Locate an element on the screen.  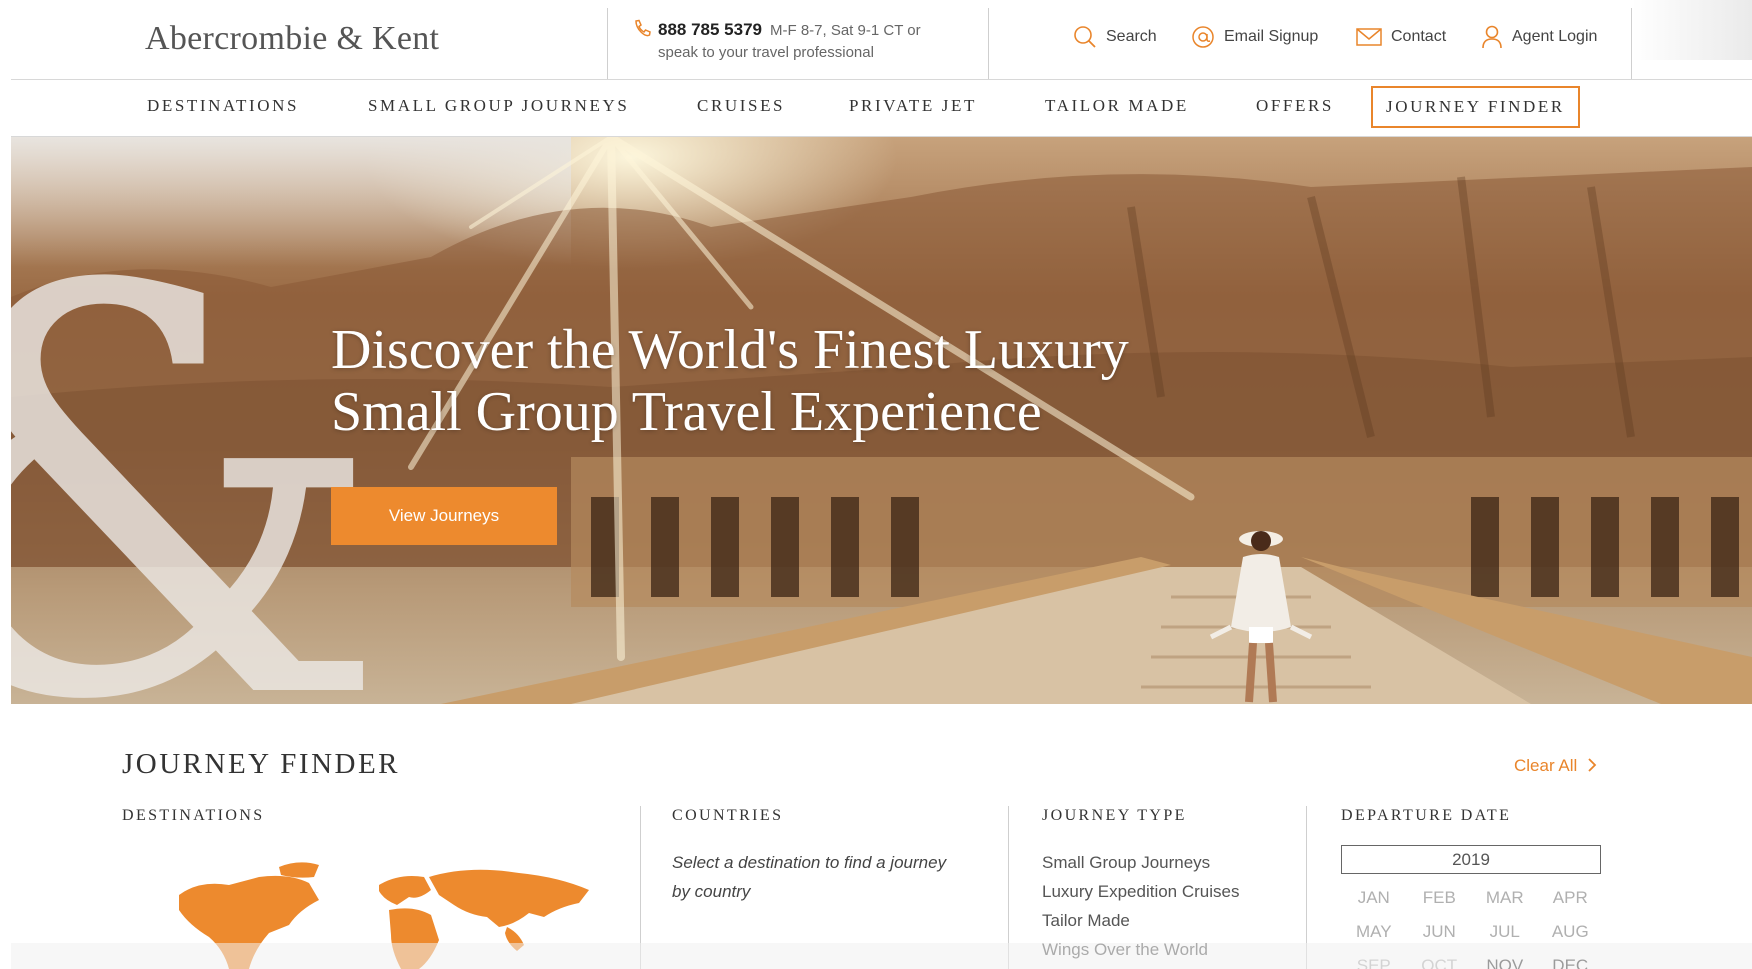
agent-login-link: Agent Login is located at coordinates (1539, 37).